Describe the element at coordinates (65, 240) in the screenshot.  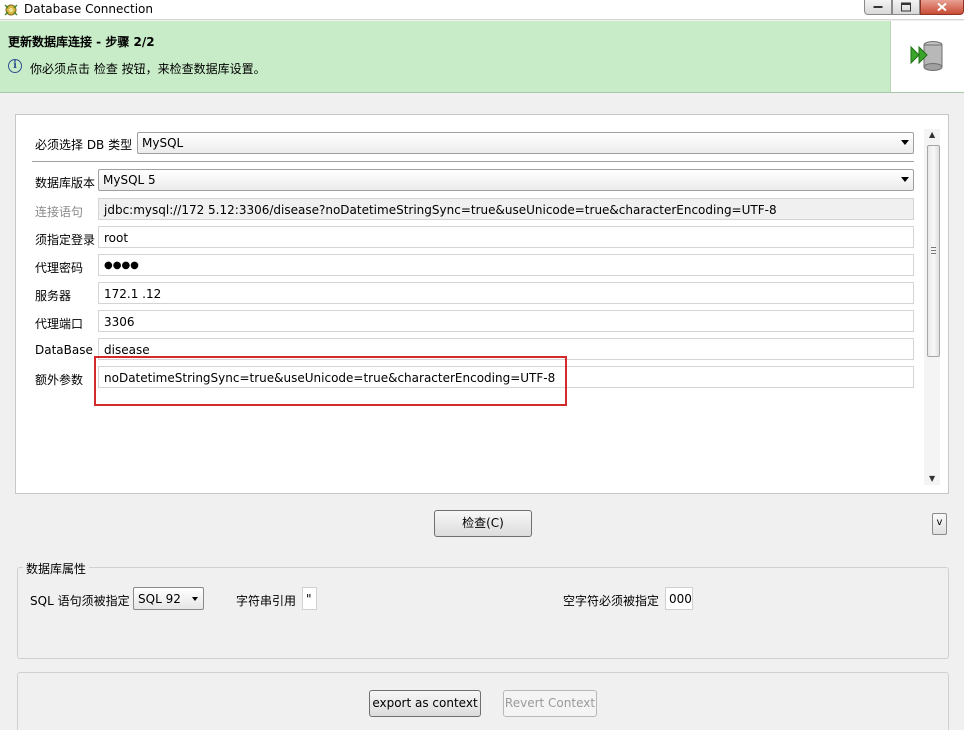
I see `login-label: 须指定登录` at that location.